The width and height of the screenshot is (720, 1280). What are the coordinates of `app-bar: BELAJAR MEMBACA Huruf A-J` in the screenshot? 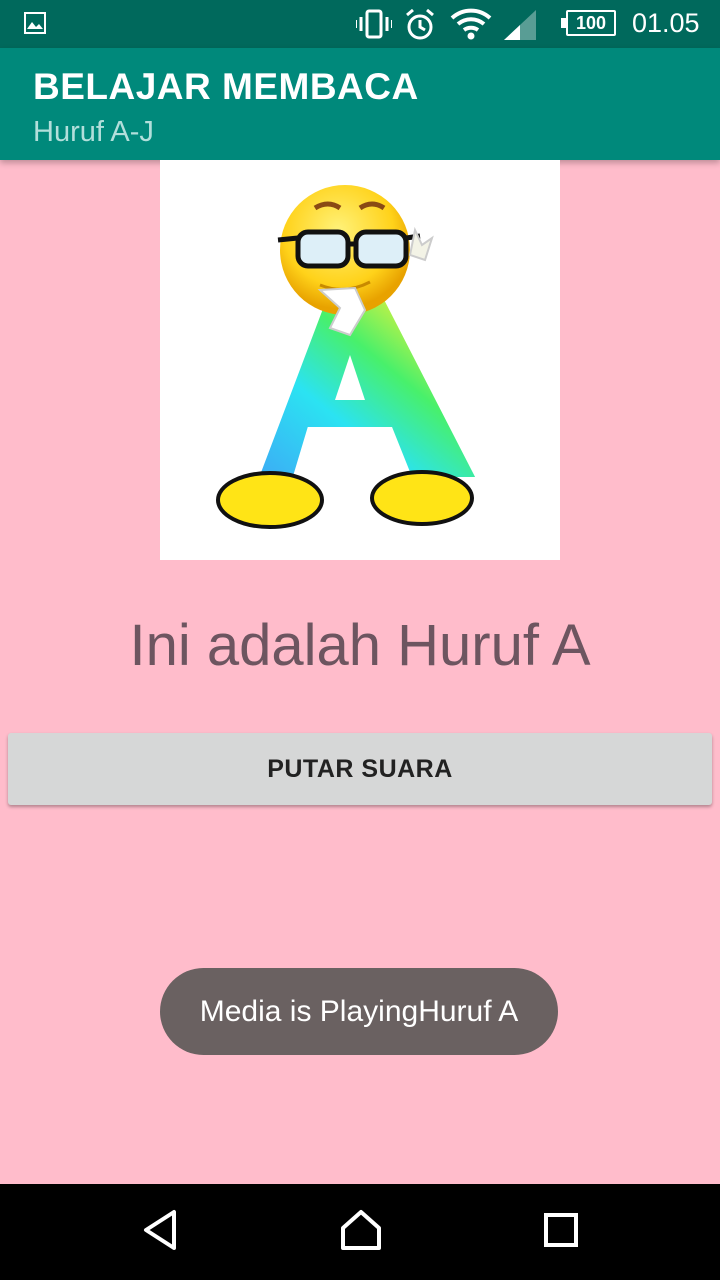 It's located at (360, 104).